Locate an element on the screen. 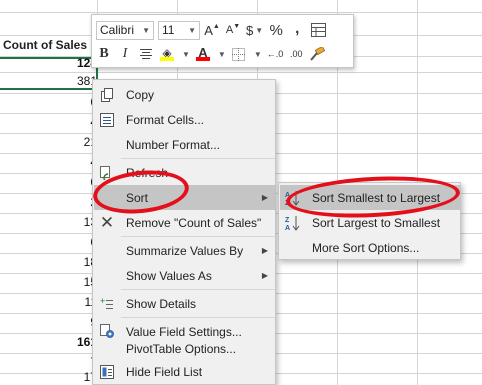 The width and height of the screenshot is (482, 385). menu-item-label: Hide Field List is located at coordinates (164, 371).